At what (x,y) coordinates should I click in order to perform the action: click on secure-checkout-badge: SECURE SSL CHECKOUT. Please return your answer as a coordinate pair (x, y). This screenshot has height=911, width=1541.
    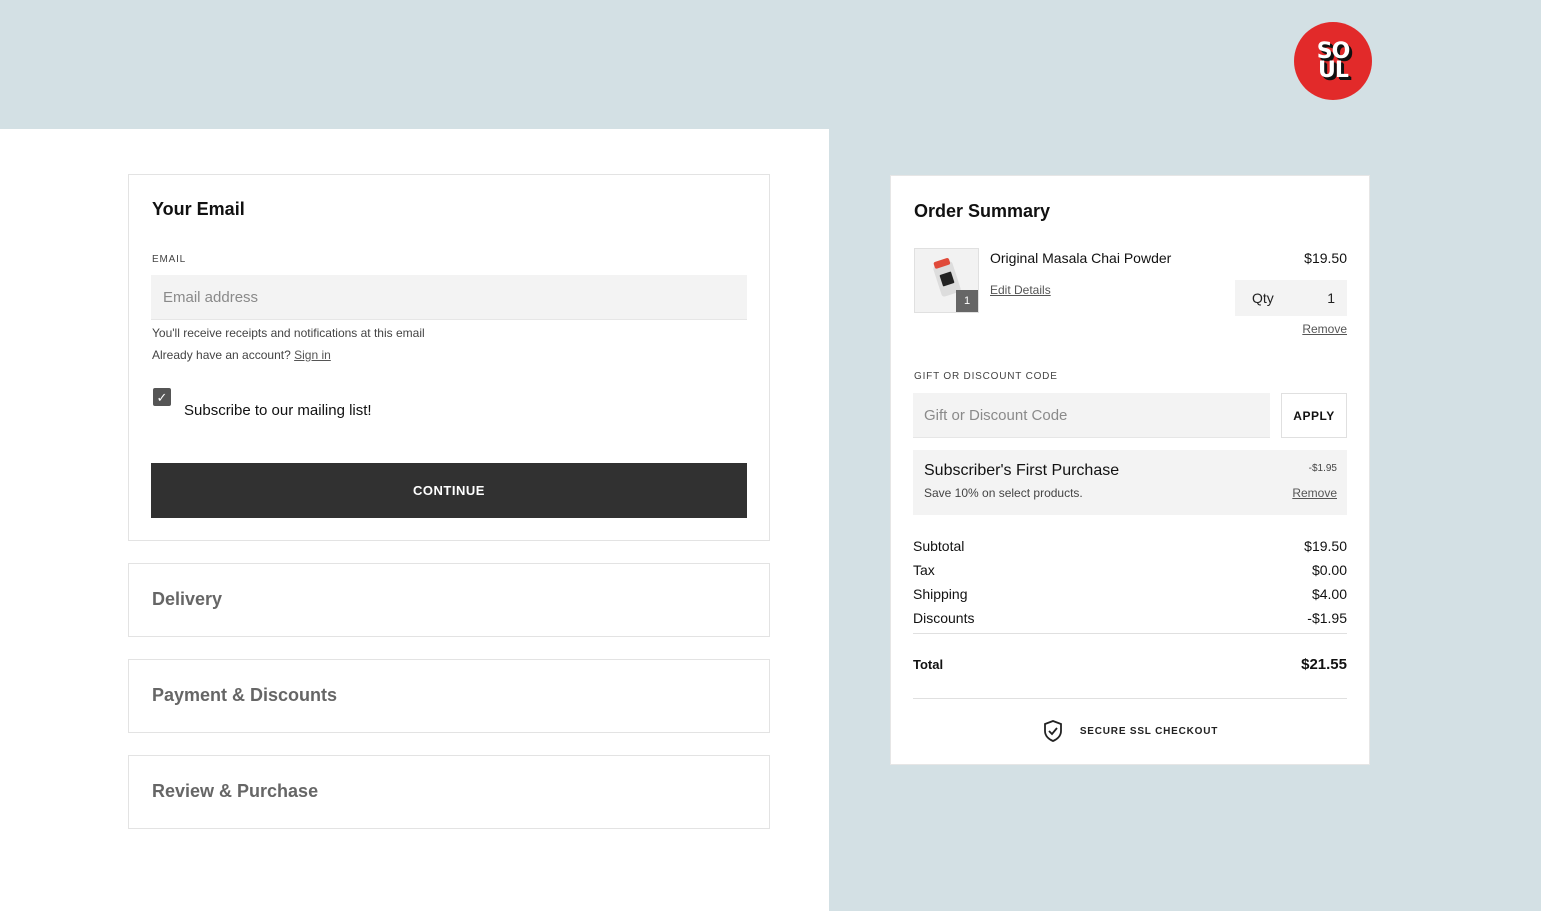
    Looking at the image, I should click on (1130, 731).